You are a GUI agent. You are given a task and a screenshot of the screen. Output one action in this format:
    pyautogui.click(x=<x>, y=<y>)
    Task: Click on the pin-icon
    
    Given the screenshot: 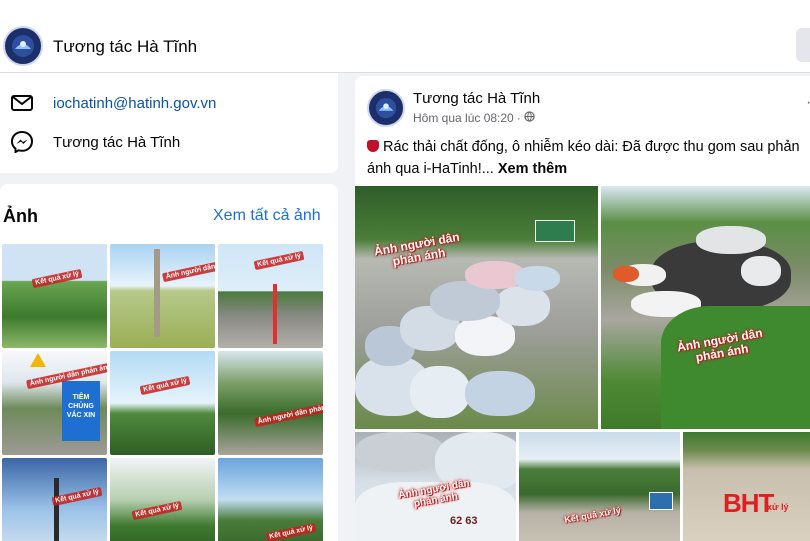 What is the action you would take?
    pyautogui.click(x=373, y=146)
    